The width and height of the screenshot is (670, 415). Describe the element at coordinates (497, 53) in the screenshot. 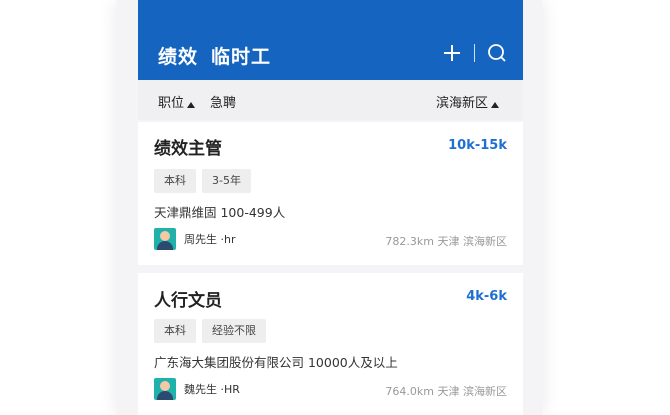

I see `search-icon` at that location.